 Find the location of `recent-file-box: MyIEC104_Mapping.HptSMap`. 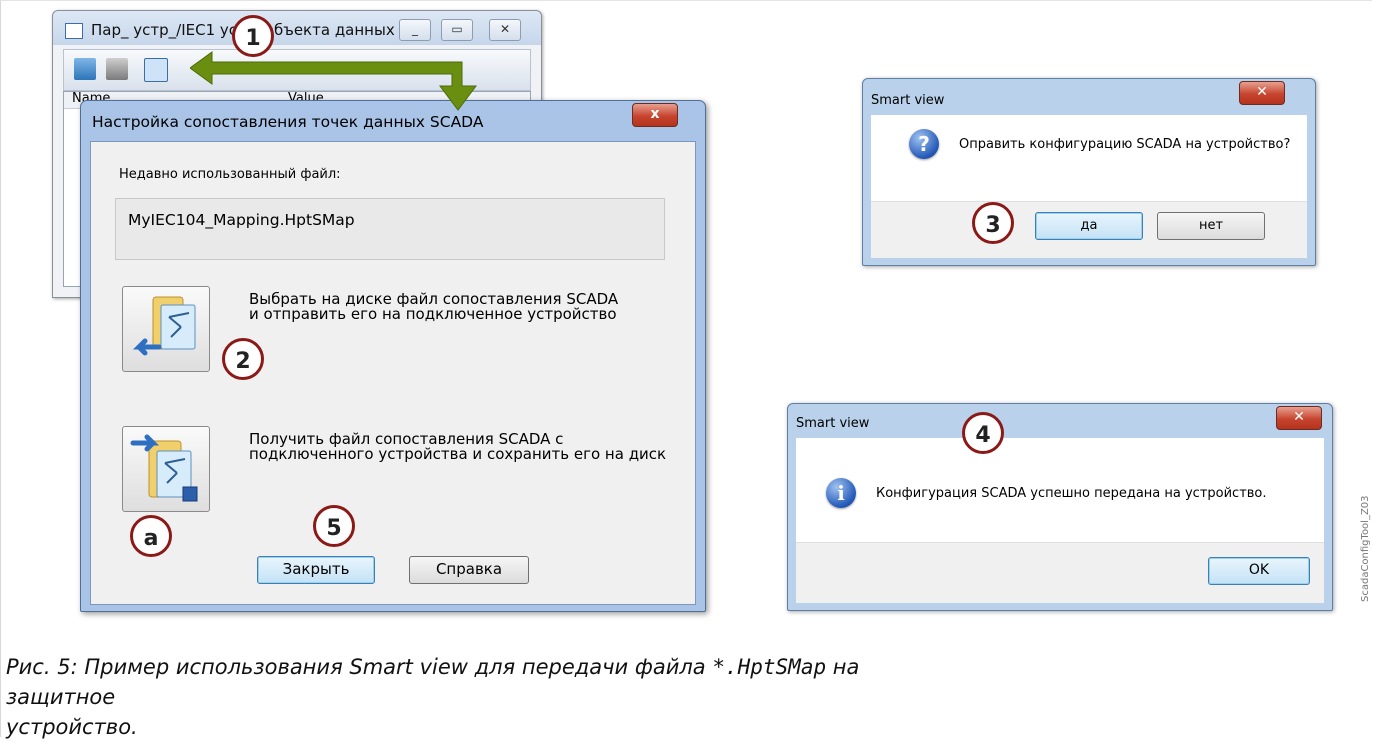

recent-file-box: MyIEC104_Mapping.HptSMap is located at coordinates (390, 229).